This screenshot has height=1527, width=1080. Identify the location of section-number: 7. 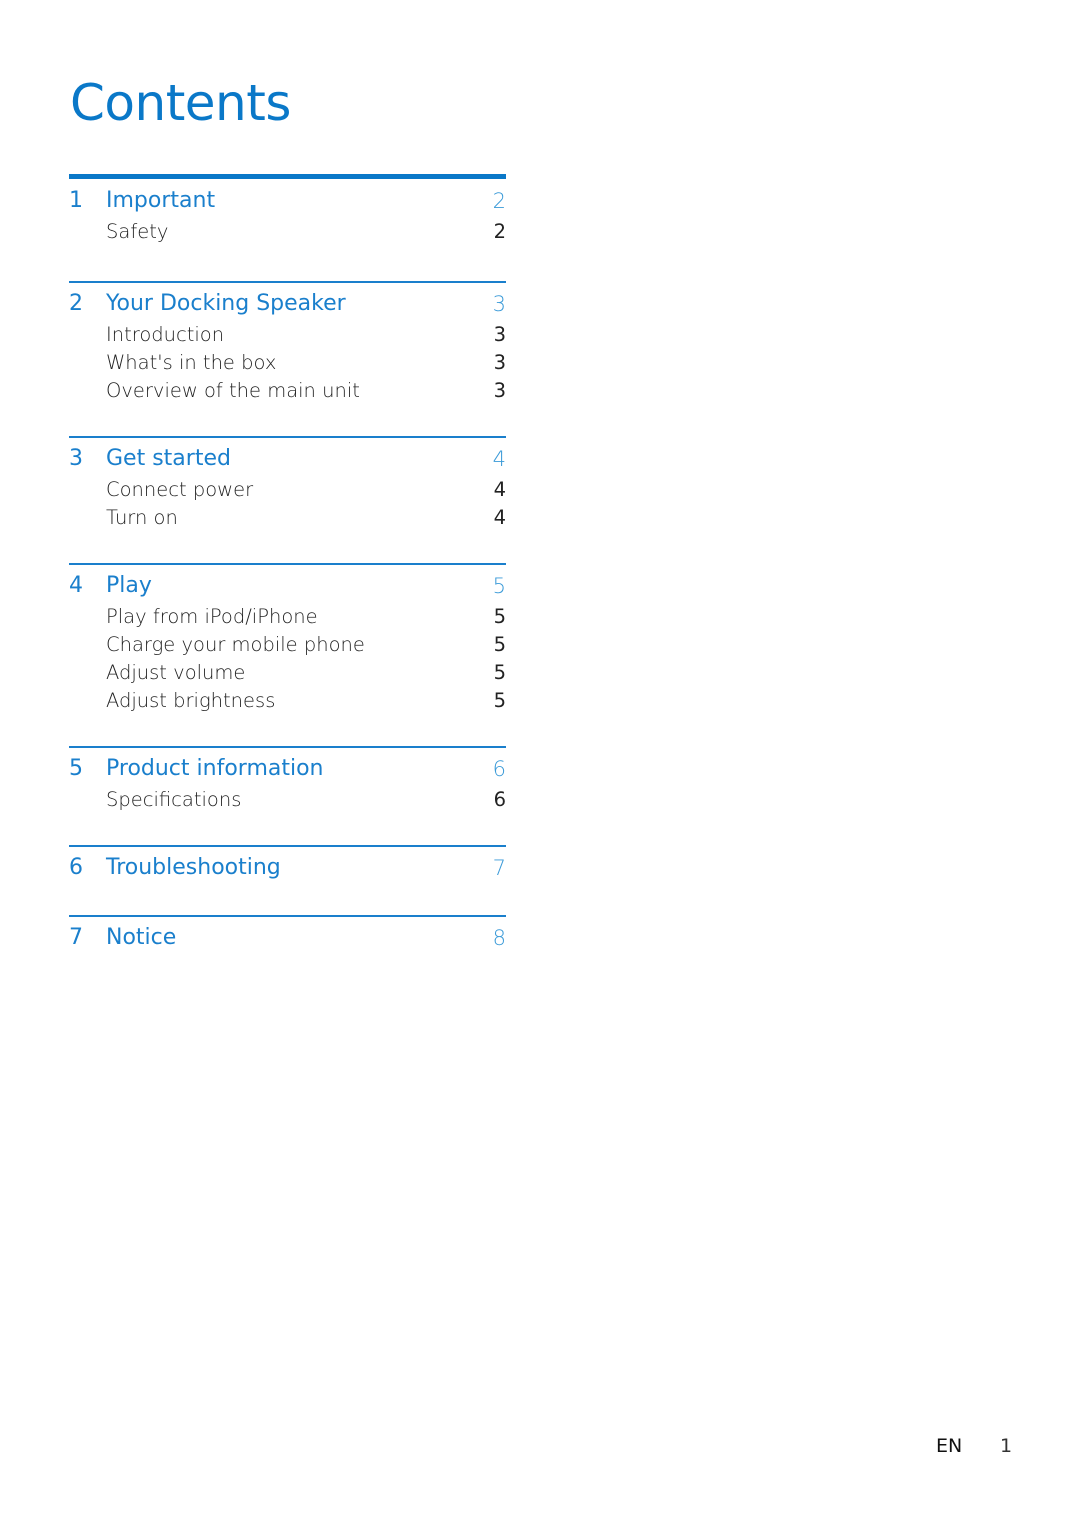
(76, 937).